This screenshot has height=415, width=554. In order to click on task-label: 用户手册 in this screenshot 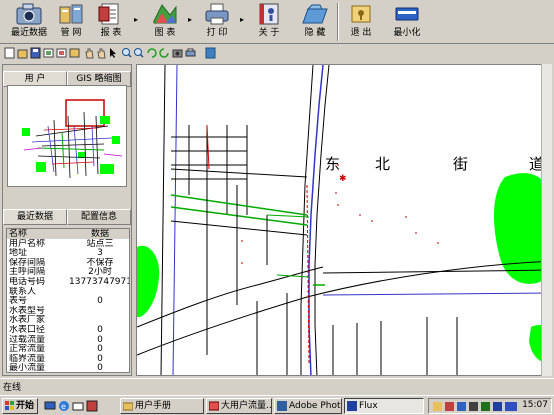, I will do `click(153, 406)`.